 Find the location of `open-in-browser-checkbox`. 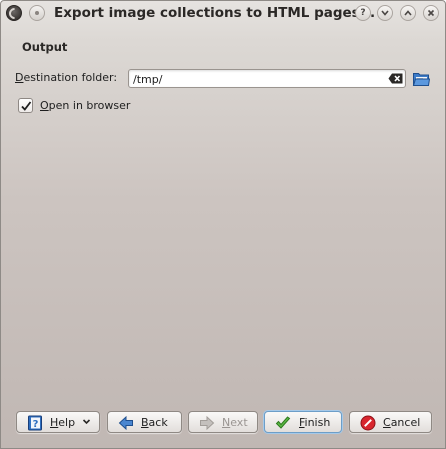

open-in-browser-checkbox is located at coordinates (25, 105).